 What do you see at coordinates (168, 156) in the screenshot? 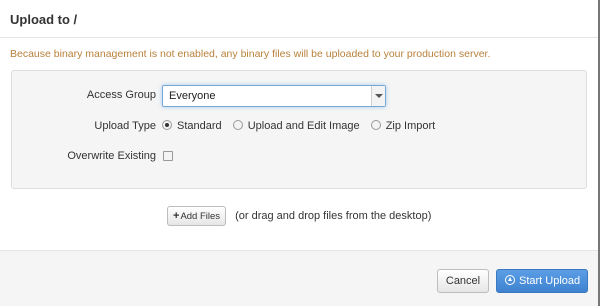
I see `overwrite-checkbox` at bounding box center [168, 156].